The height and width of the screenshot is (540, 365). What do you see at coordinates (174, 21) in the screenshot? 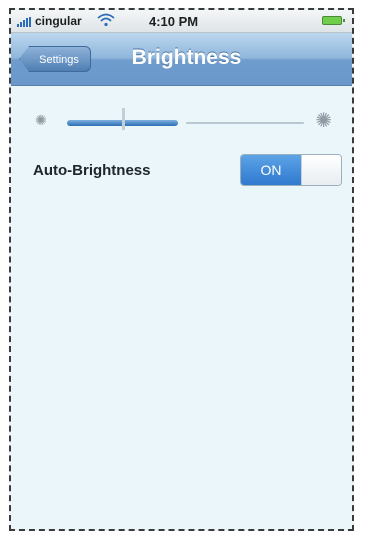
I see `status-time: 4:10 PM` at bounding box center [174, 21].